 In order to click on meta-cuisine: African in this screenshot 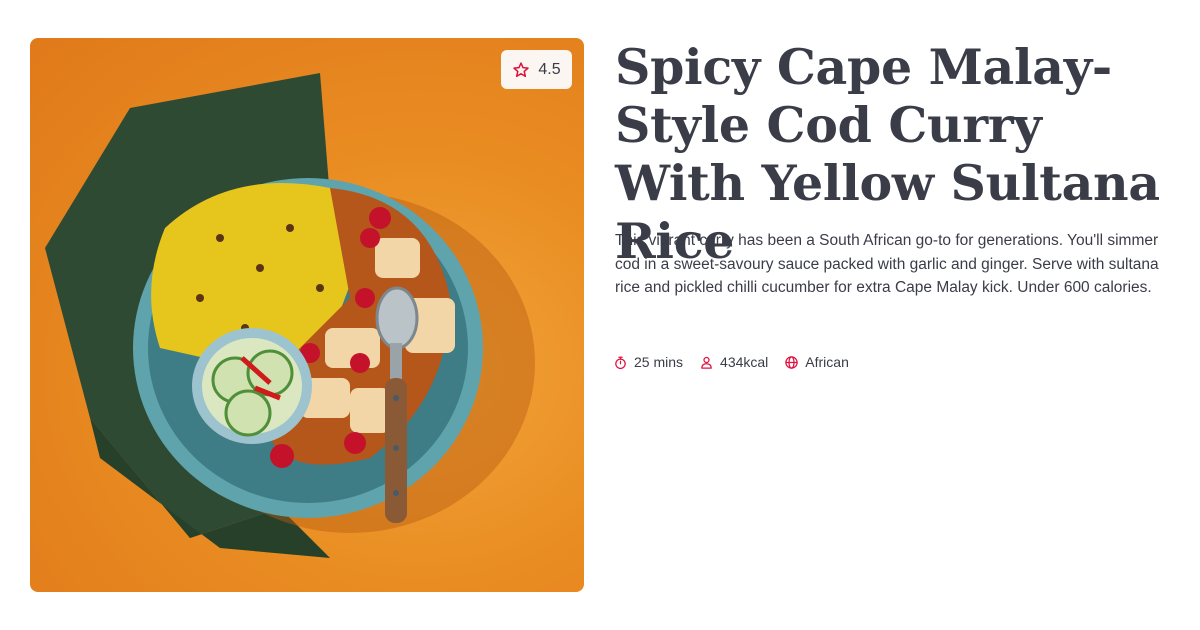, I will do `click(816, 362)`.